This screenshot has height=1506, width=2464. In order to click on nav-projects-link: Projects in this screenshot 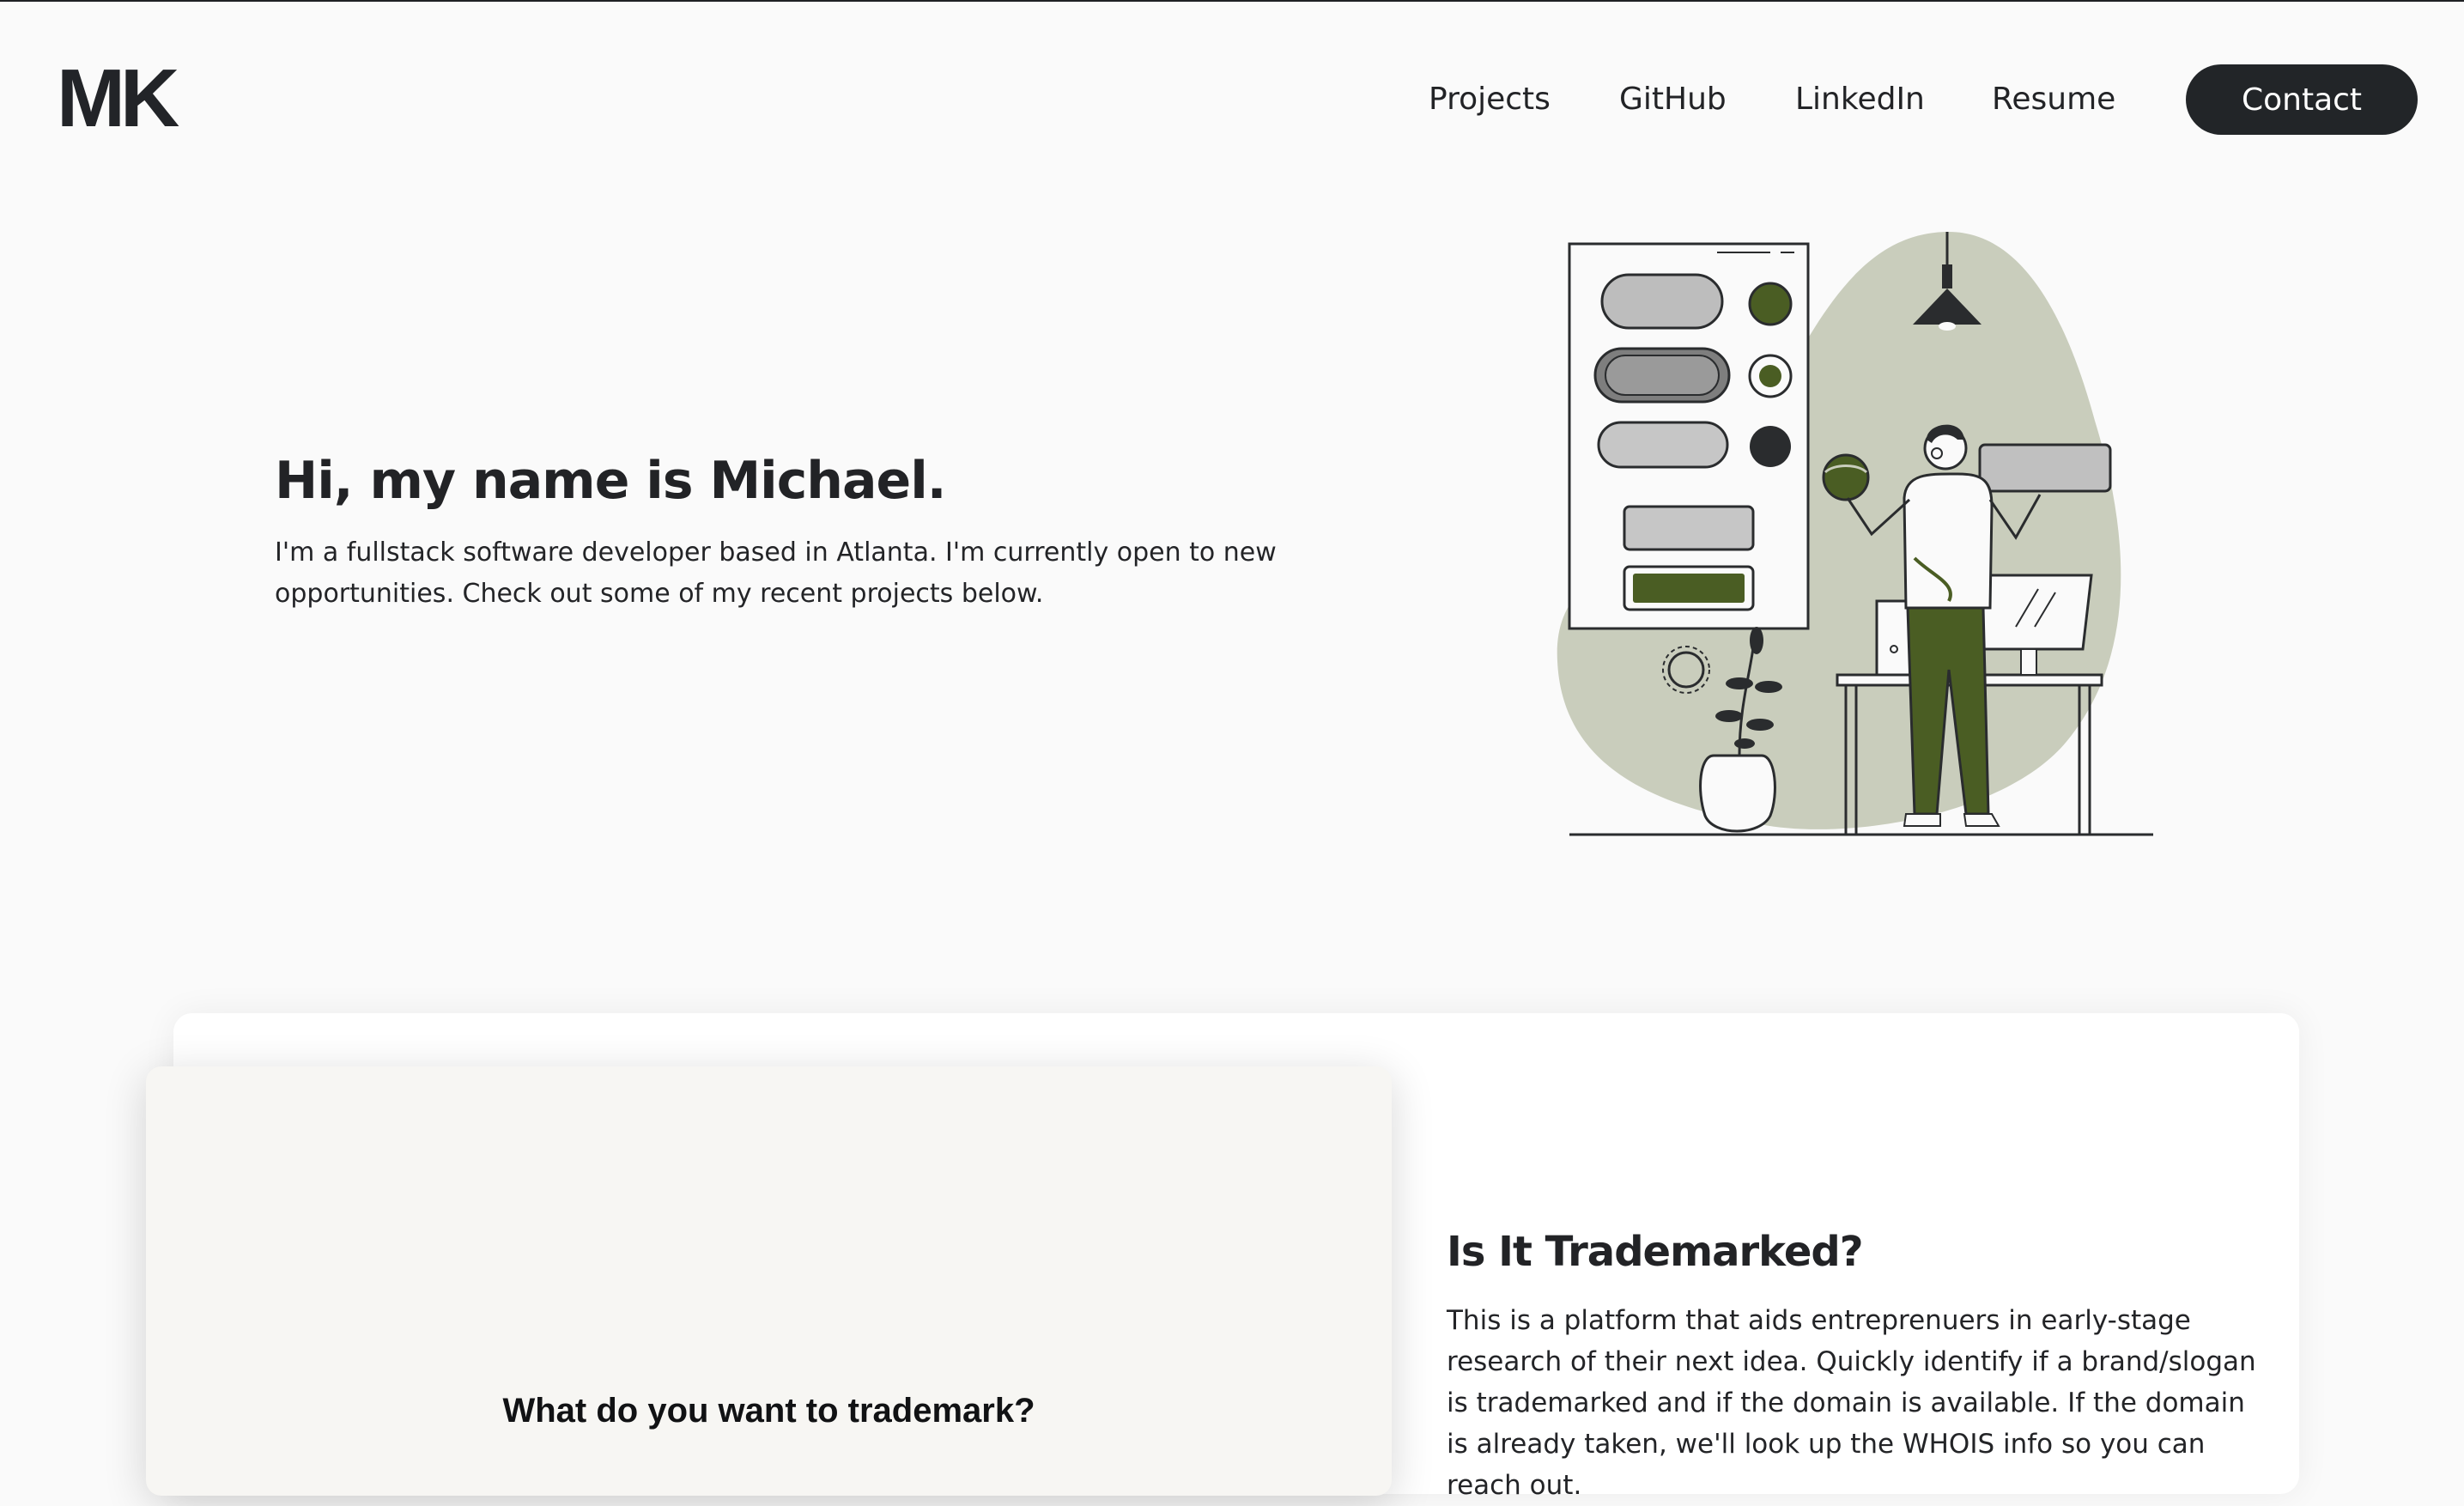, I will do `click(1490, 99)`.